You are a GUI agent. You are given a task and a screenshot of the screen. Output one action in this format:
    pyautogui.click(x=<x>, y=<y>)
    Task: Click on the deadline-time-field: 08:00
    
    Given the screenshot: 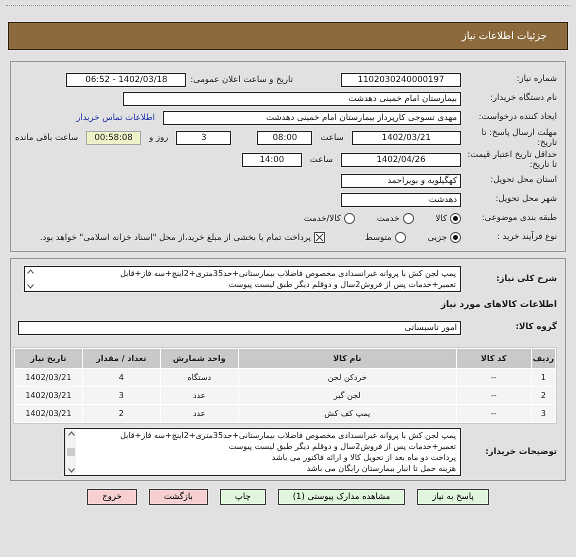 What is the action you would take?
    pyautogui.click(x=284, y=138)
    